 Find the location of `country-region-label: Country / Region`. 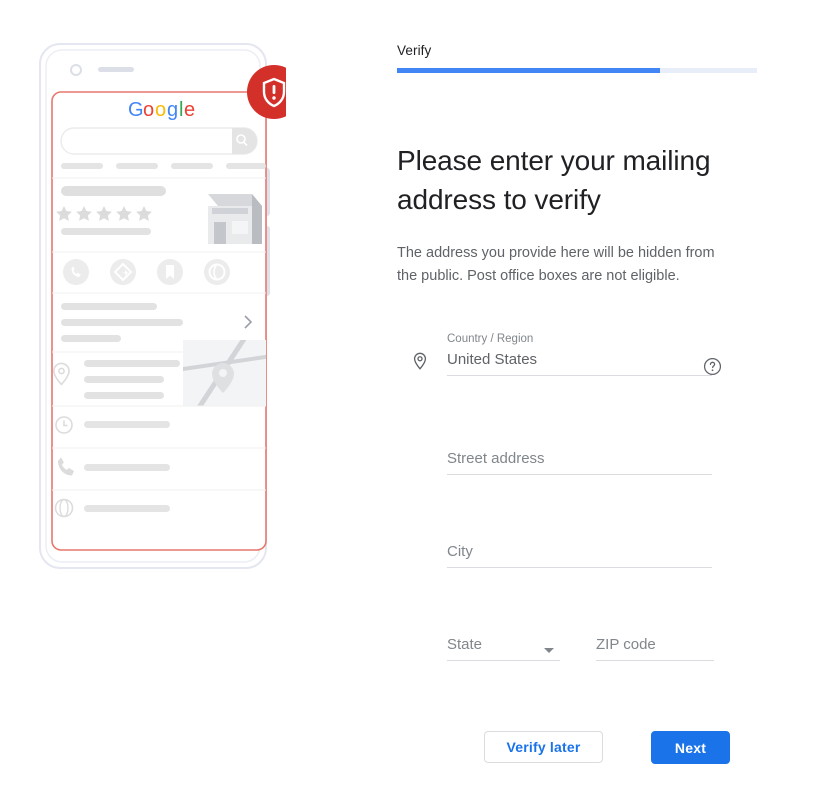

country-region-label: Country / Region is located at coordinates (490, 339).